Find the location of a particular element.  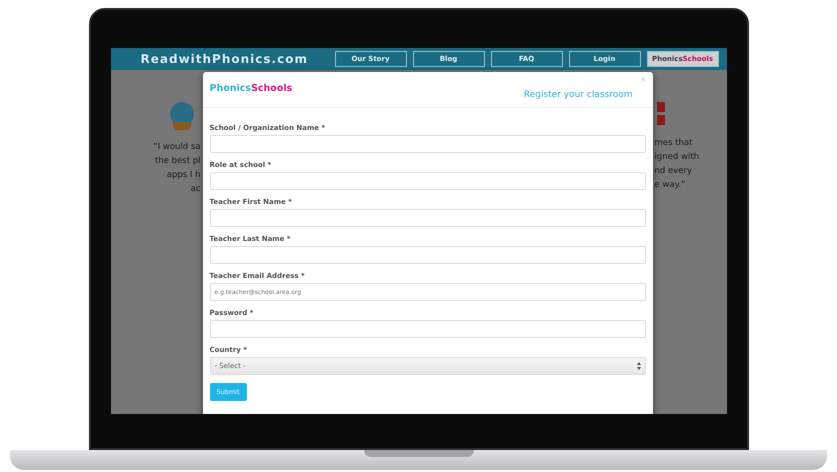

quote-text: mes that igned with nd every e way.” is located at coordinates (677, 164).